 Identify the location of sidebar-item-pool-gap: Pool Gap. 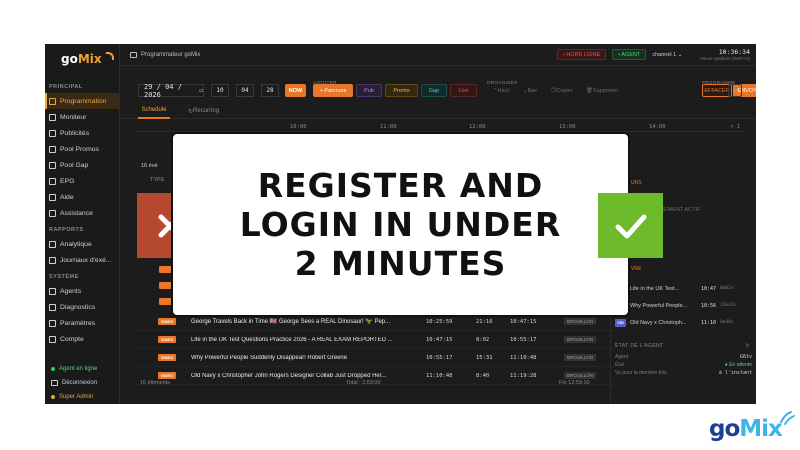
(82, 165).